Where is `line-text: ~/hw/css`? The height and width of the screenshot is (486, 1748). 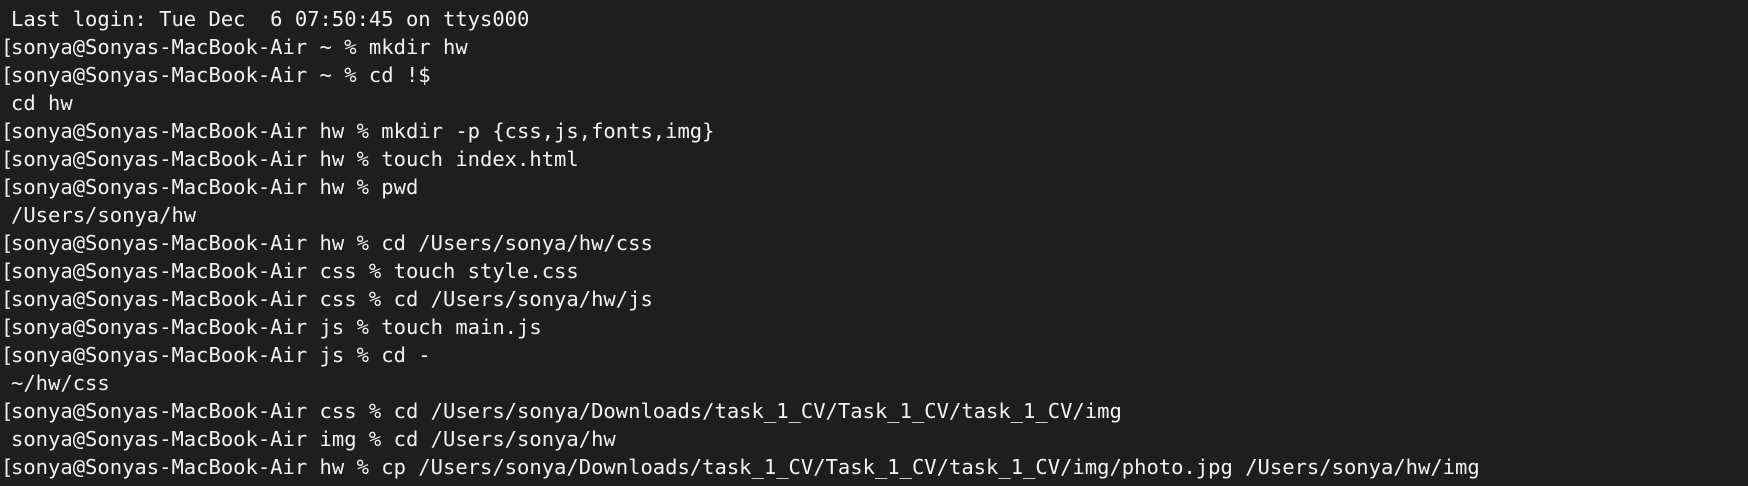
line-text: ~/hw/css is located at coordinates (60, 383).